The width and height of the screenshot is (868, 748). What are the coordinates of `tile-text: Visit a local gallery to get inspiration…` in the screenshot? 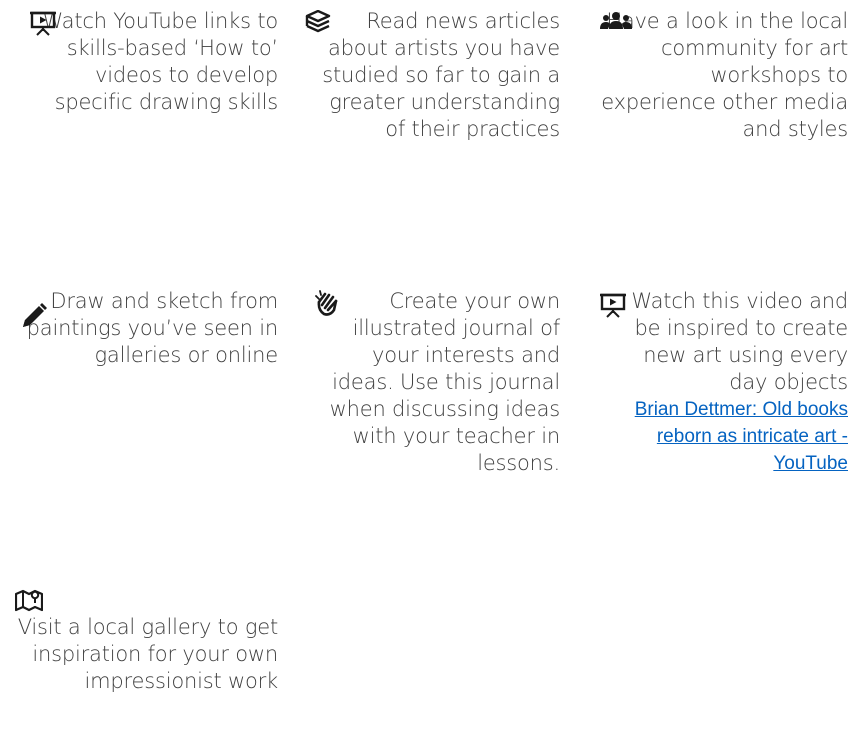 It's located at (147, 654).